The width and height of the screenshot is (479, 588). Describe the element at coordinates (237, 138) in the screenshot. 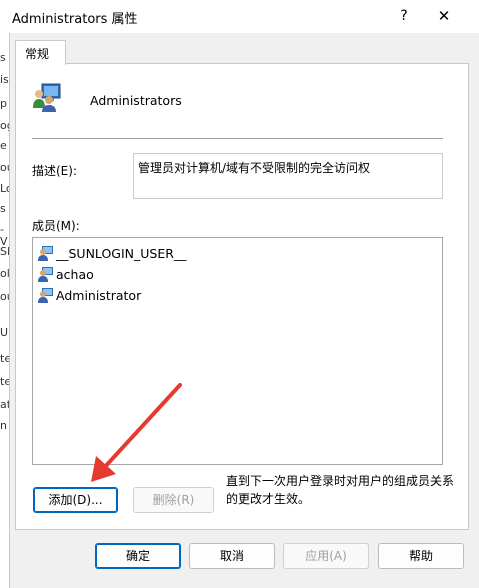

I see `separator` at that location.